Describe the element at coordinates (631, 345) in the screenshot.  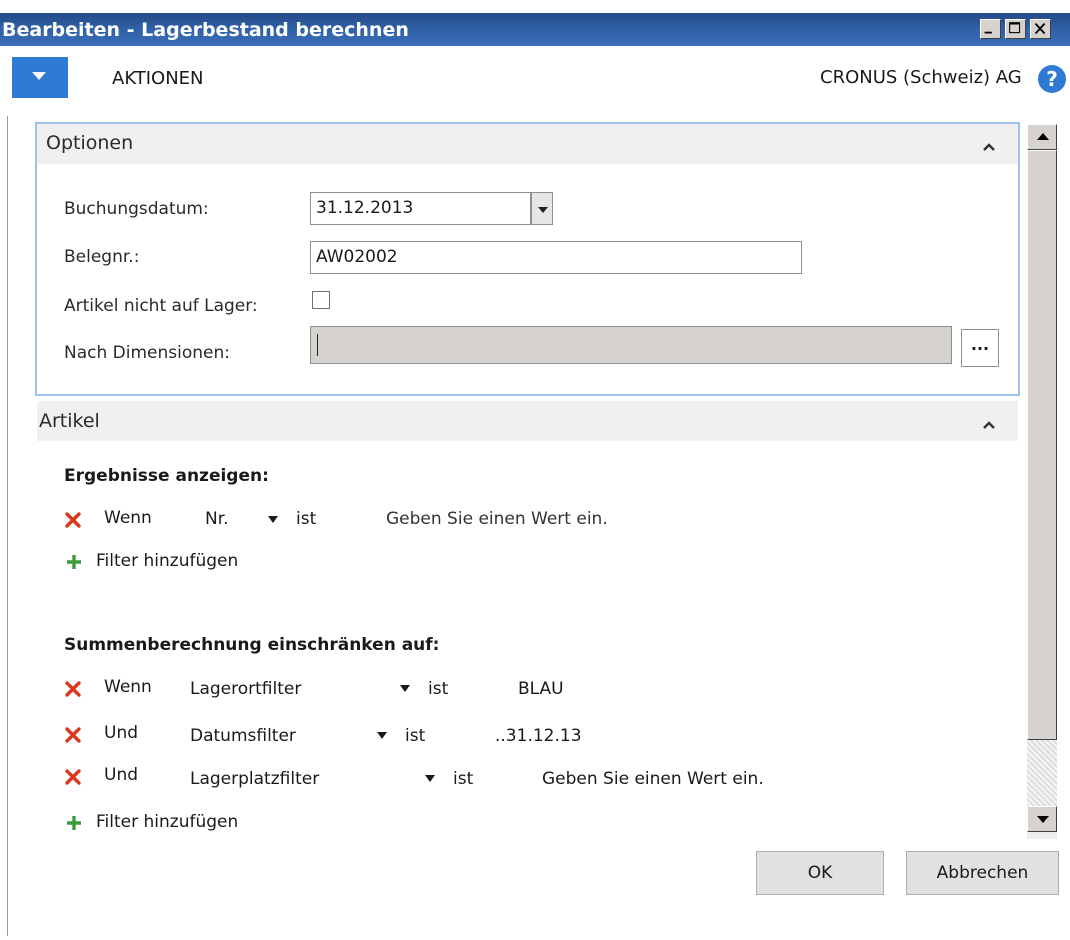
I see `by-dimensions-field` at that location.